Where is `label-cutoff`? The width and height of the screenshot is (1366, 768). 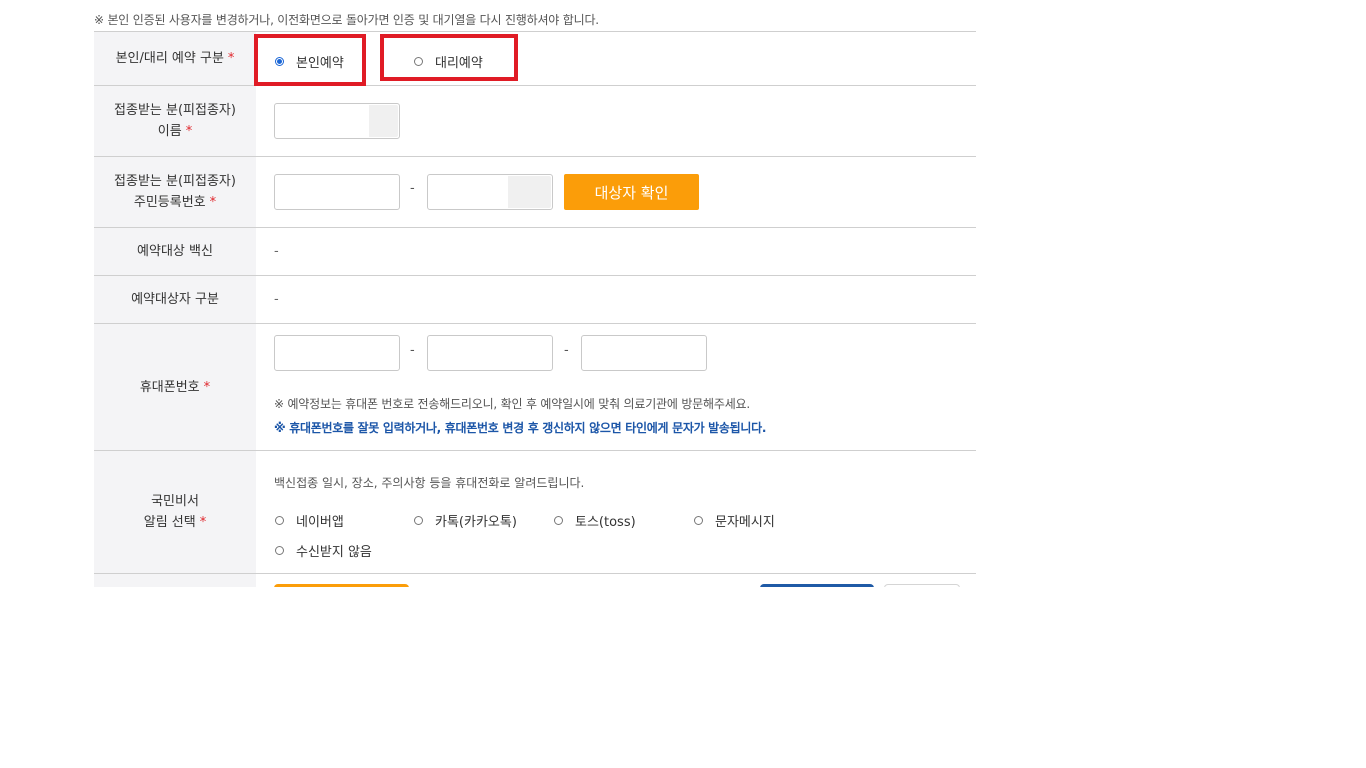 label-cutoff is located at coordinates (175, 580).